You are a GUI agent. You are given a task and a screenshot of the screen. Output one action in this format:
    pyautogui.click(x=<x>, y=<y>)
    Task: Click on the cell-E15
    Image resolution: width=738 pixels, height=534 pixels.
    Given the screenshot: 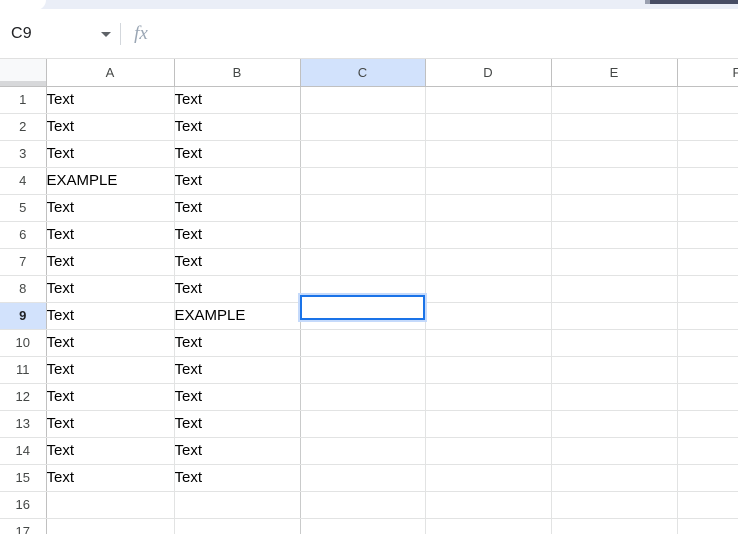 What is the action you would take?
    pyautogui.click(x=614, y=478)
    